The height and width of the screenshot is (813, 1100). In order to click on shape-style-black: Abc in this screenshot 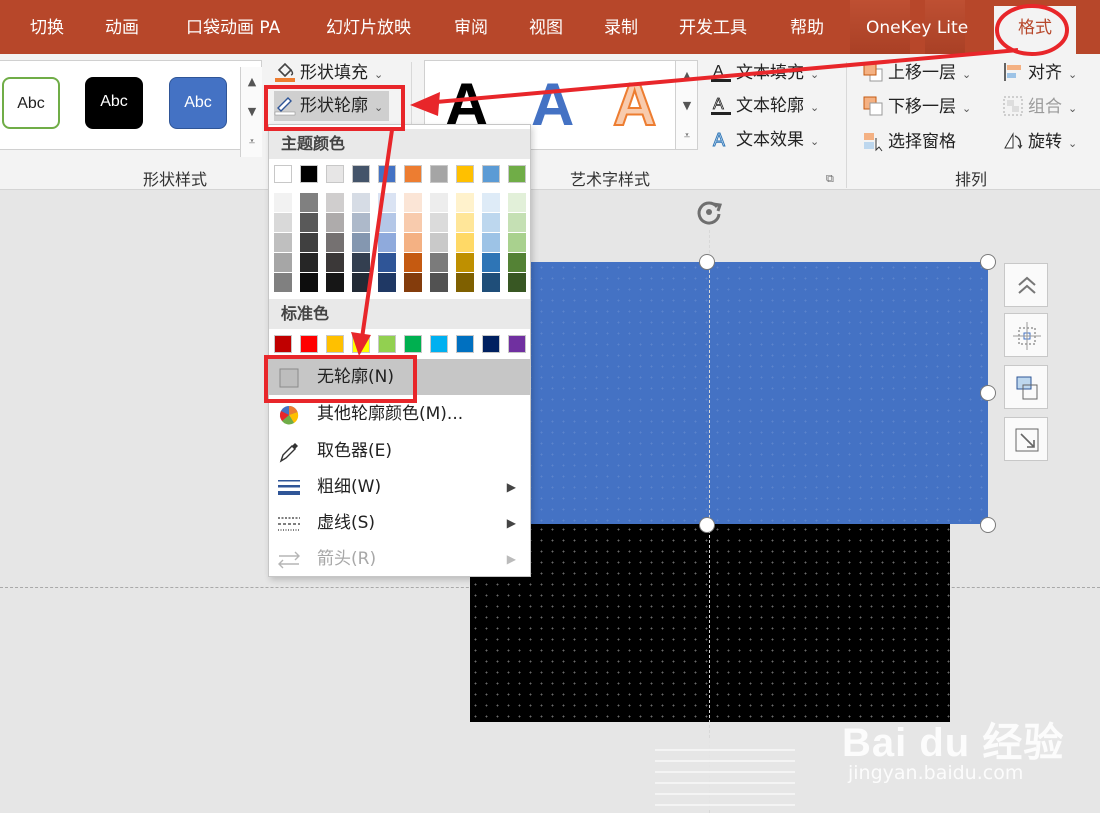, I will do `click(114, 103)`.